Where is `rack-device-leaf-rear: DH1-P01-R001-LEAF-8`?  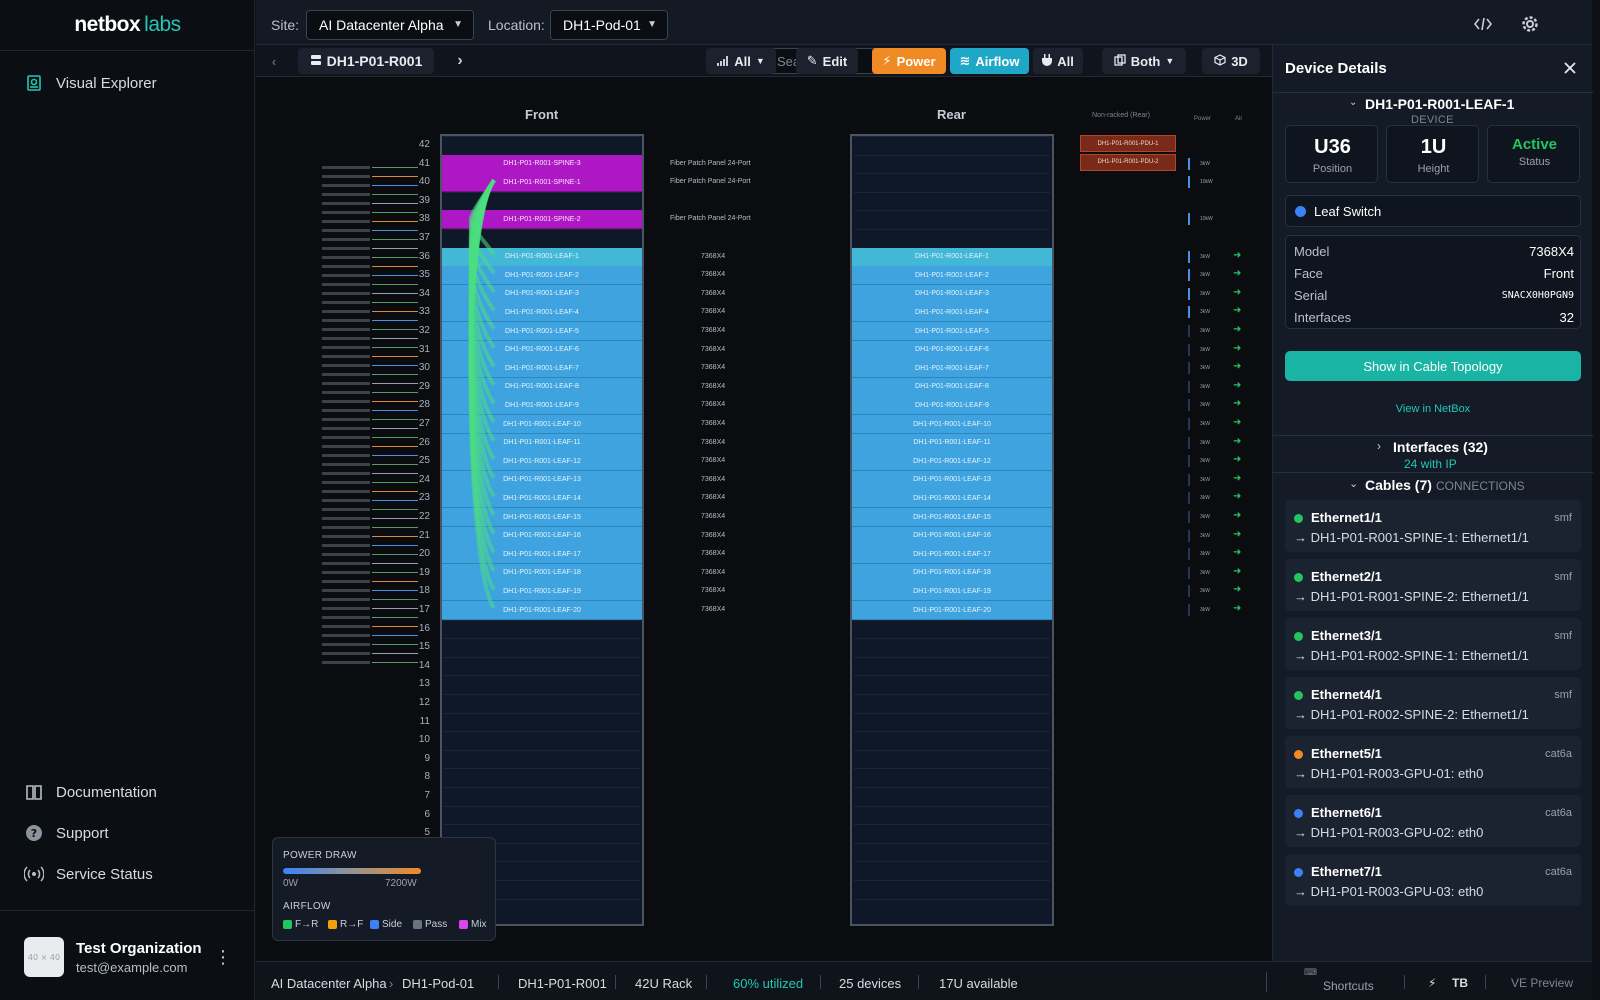 rack-device-leaf-rear: DH1-P01-R001-LEAF-8 is located at coordinates (952, 387).